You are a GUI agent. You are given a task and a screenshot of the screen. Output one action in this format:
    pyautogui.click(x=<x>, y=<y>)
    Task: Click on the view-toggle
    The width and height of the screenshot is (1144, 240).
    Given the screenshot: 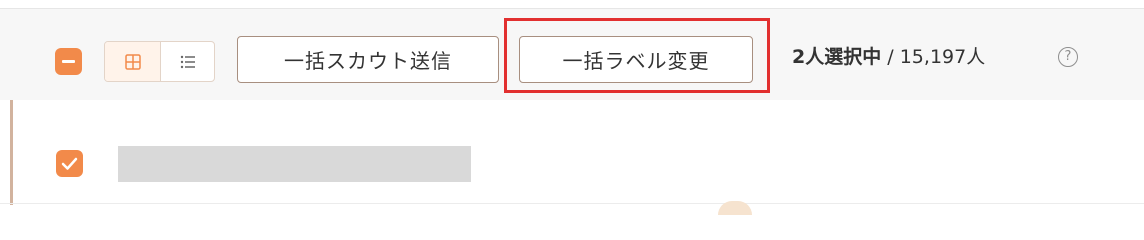 What is the action you would take?
    pyautogui.click(x=159, y=61)
    